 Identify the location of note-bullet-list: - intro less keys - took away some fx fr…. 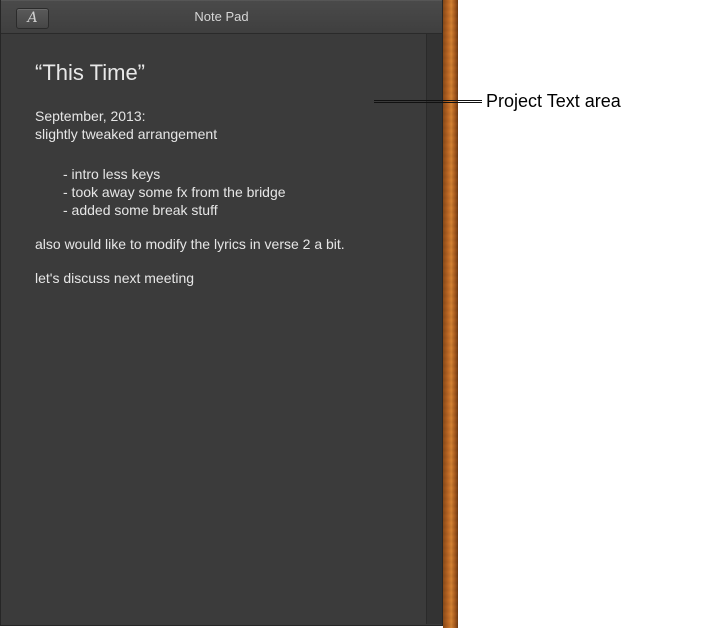
(230, 192).